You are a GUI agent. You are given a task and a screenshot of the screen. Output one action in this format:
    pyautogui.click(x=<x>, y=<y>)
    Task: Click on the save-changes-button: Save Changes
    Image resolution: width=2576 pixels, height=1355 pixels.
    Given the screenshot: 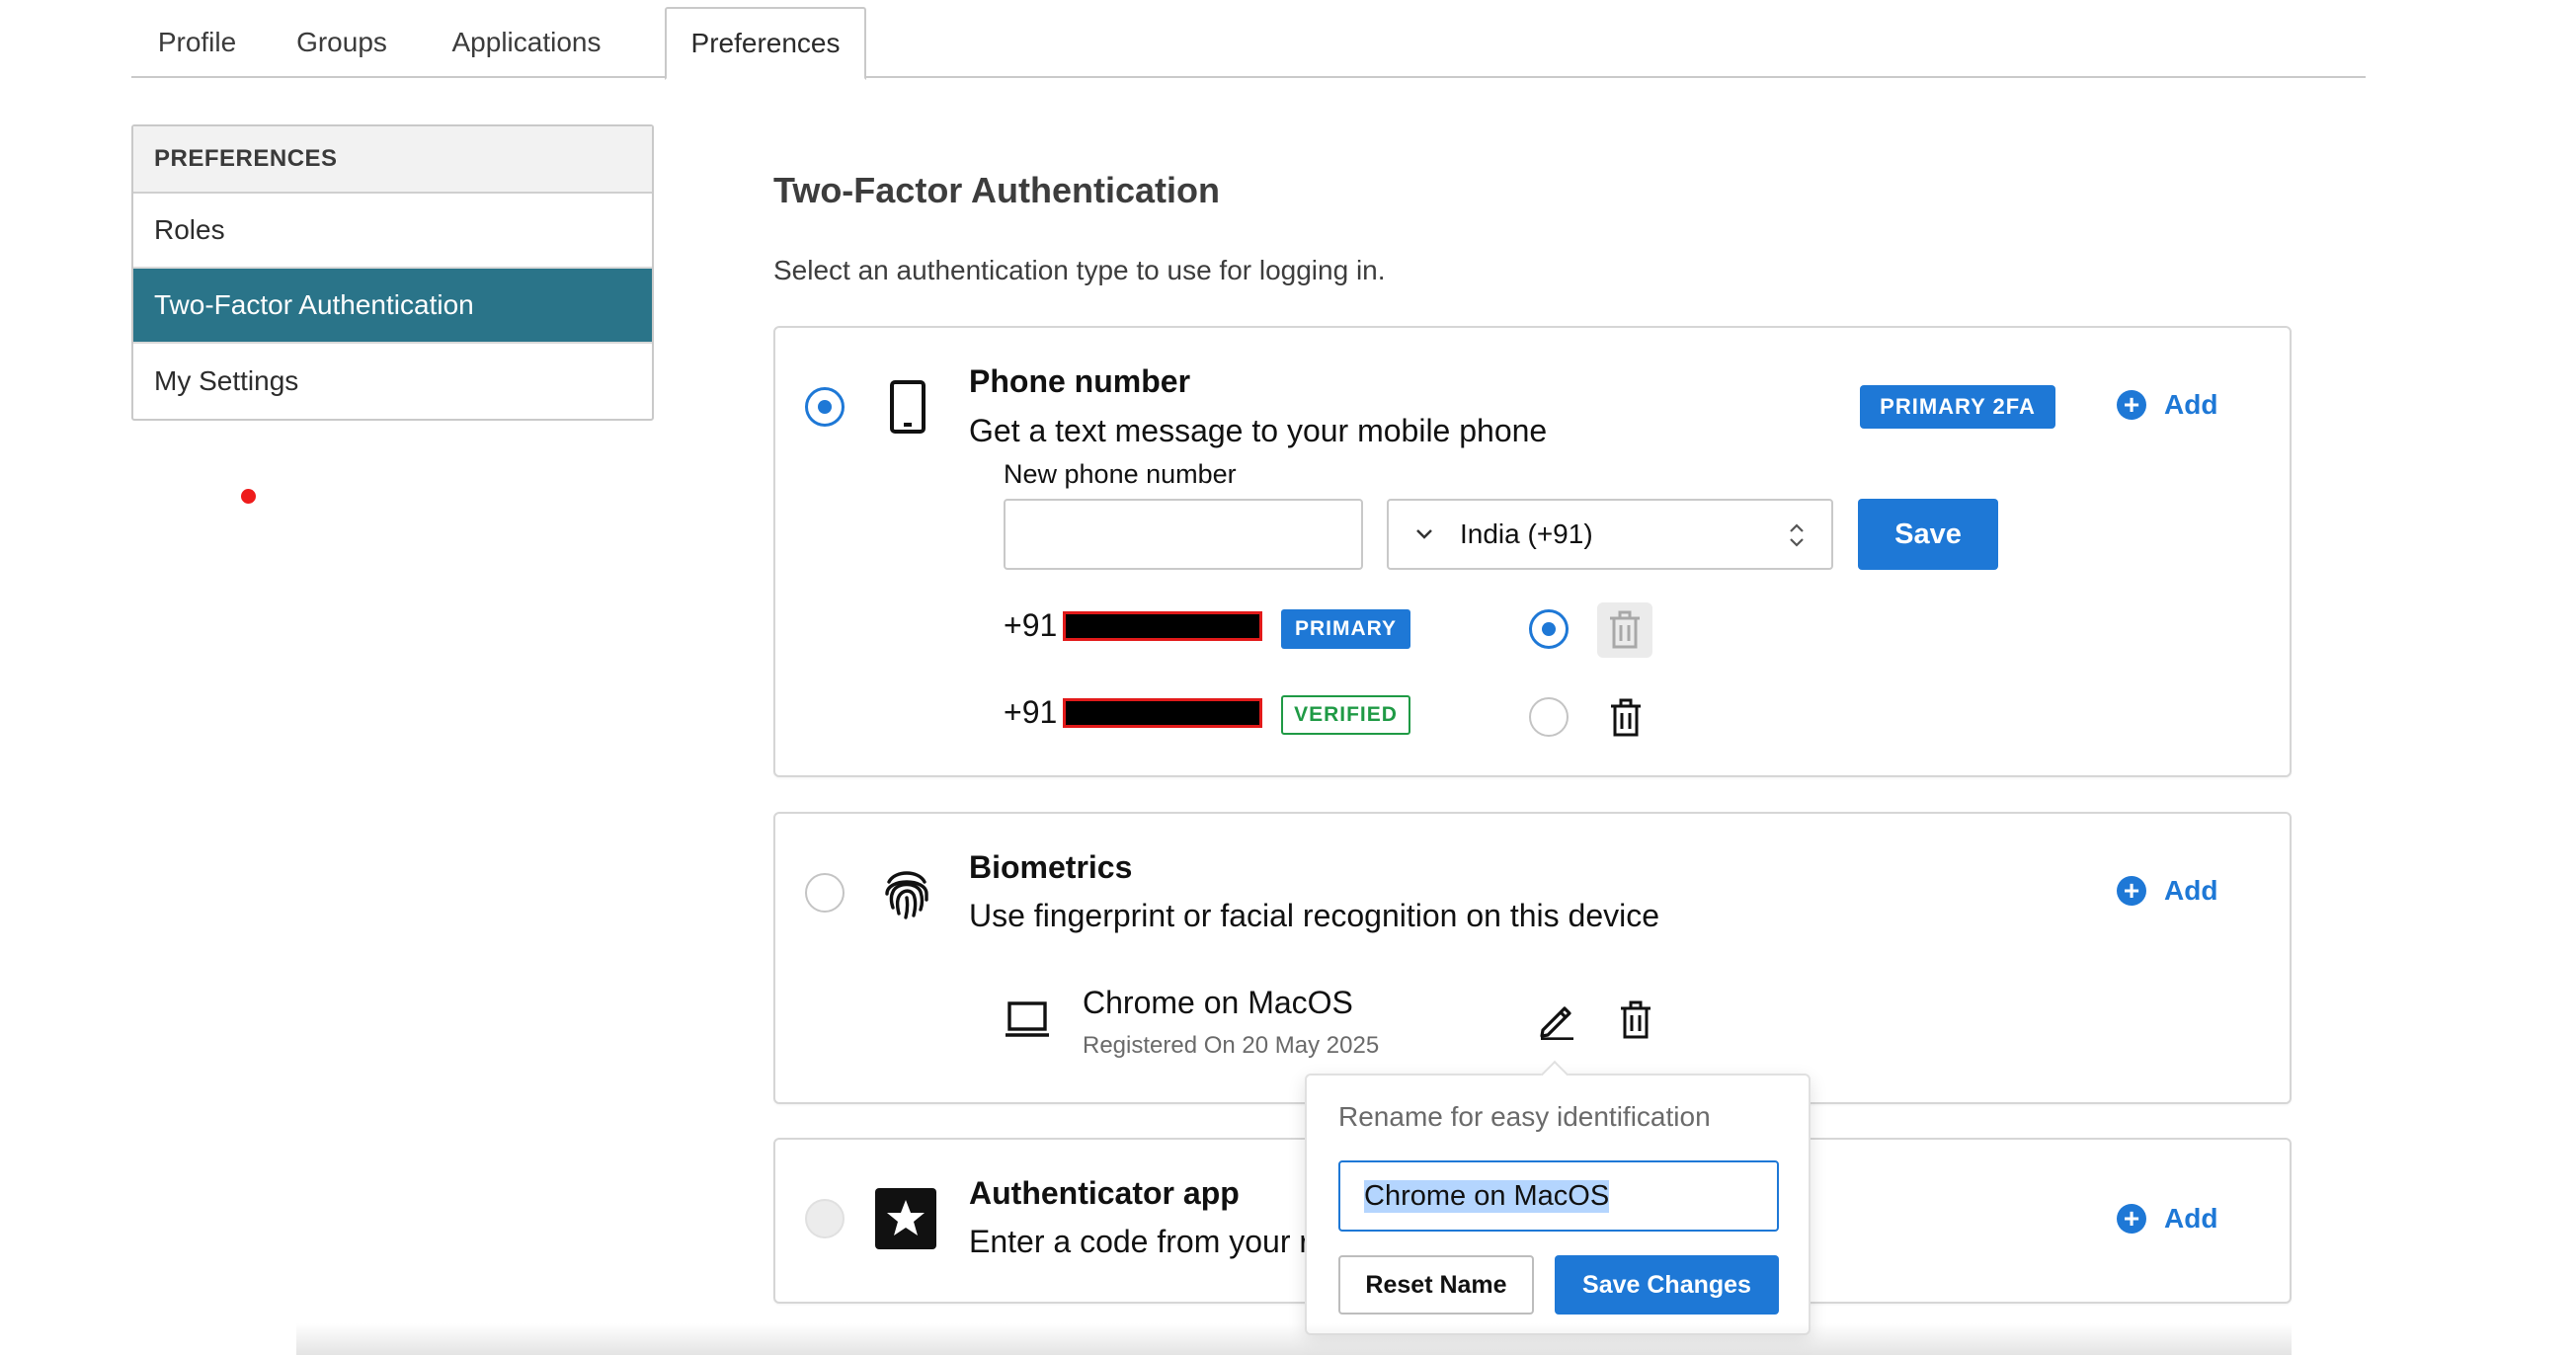 What is the action you would take?
    pyautogui.click(x=1667, y=1285)
    